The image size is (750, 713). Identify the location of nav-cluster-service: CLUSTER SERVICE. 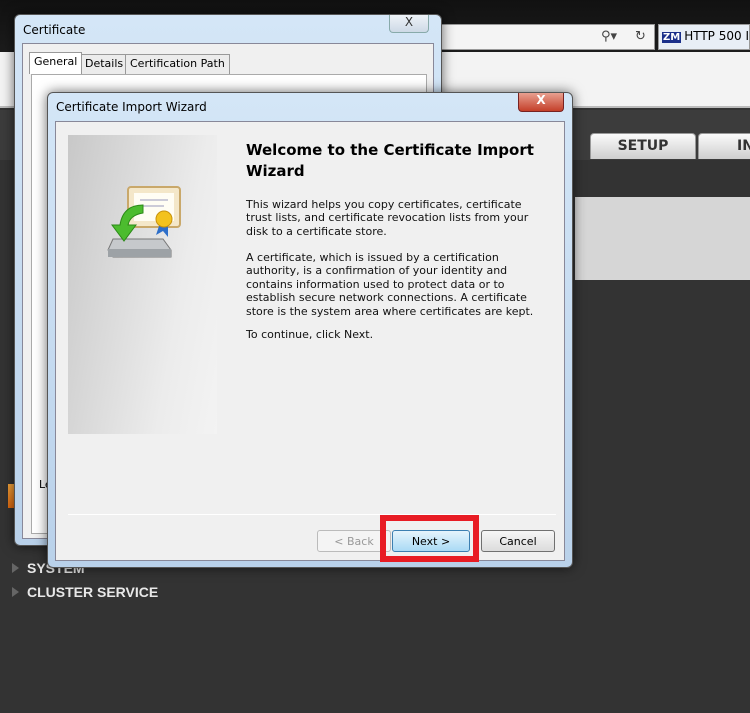
(85, 592).